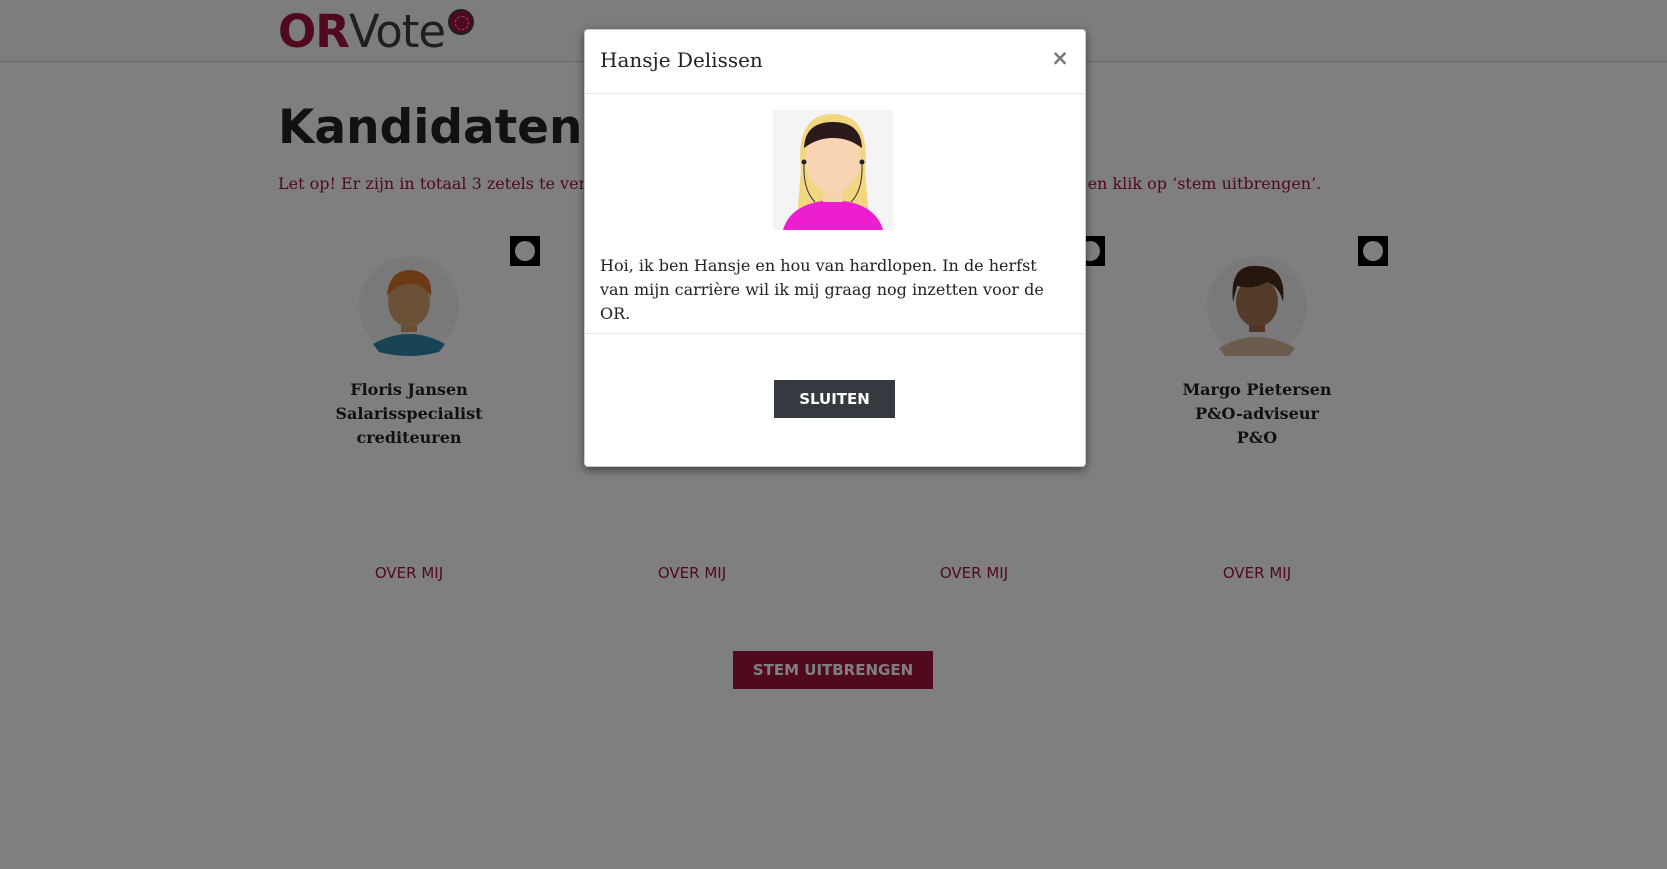 The width and height of the screenshot is (1667, 869). I want to click on modal-title: Hansje Delissen, so click(681, 60).